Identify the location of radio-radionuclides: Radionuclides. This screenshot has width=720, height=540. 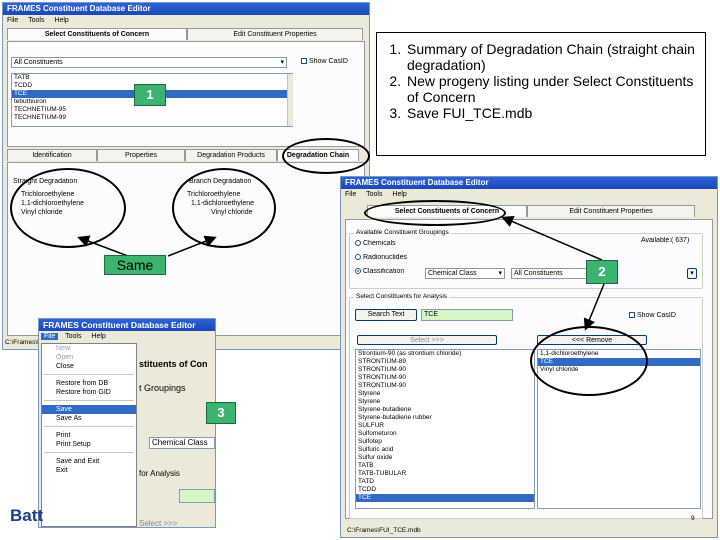
(381, 257).